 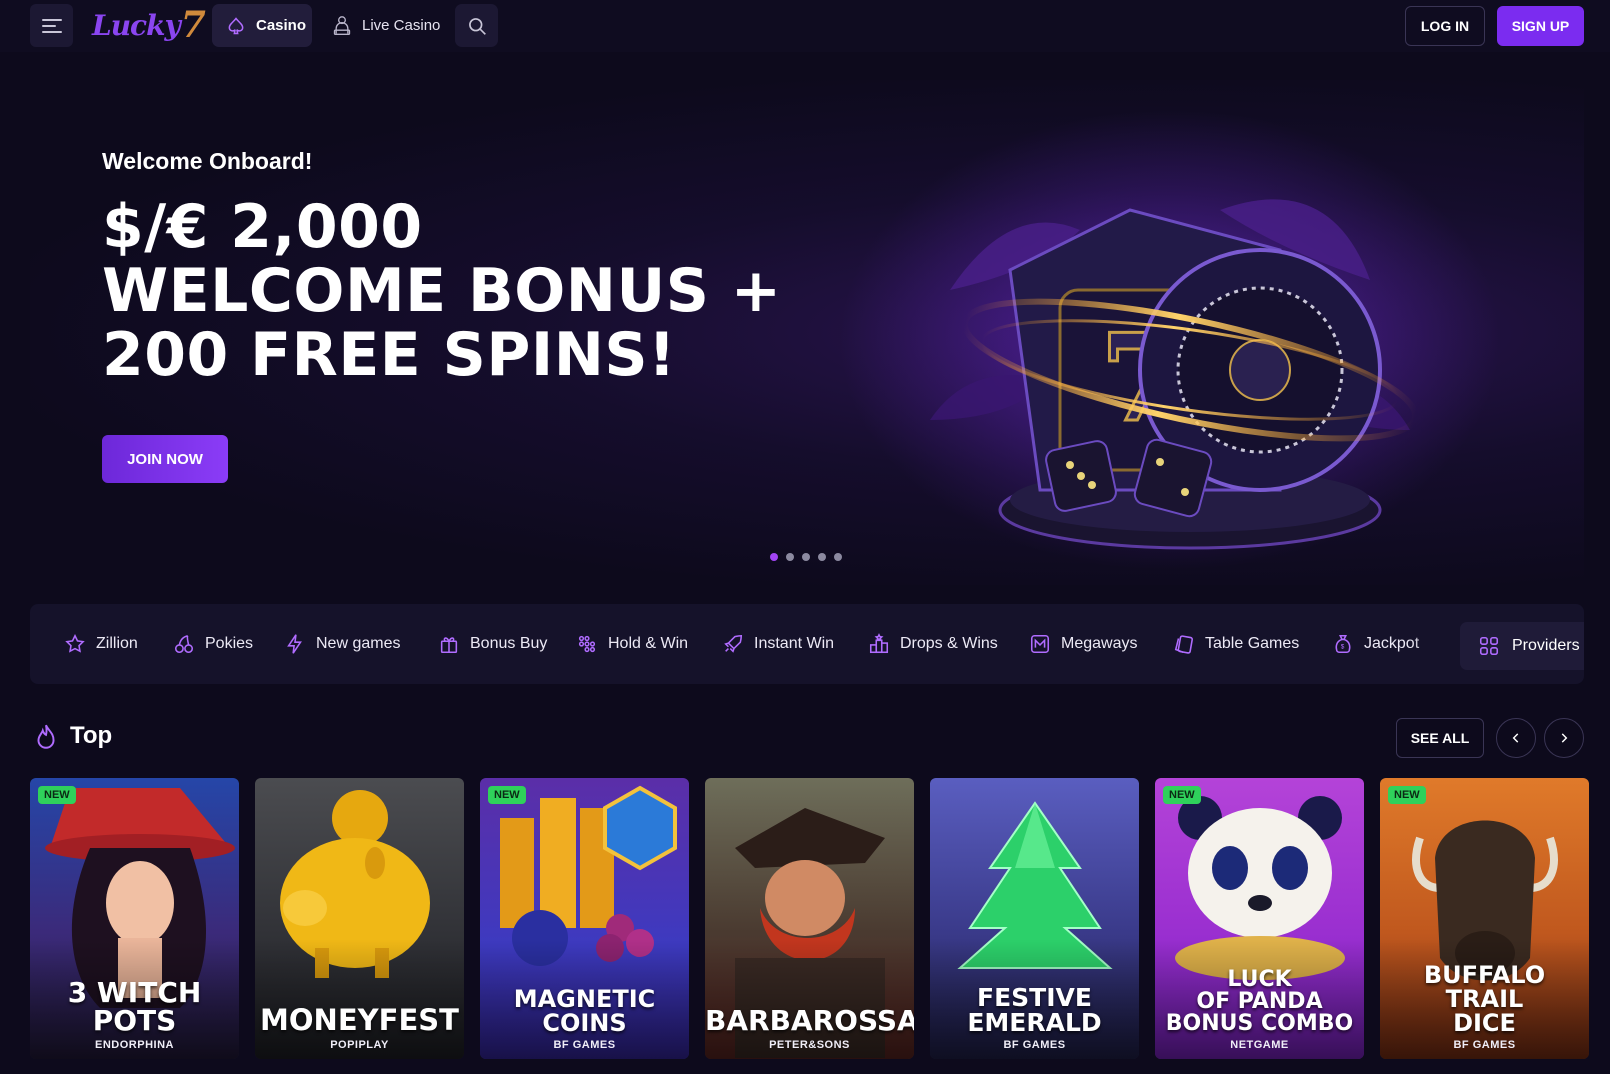 What do you see at coordinates (193, 25) in the screenshot?
I see `logo-mark: 7` at bounding box center [193, 25].